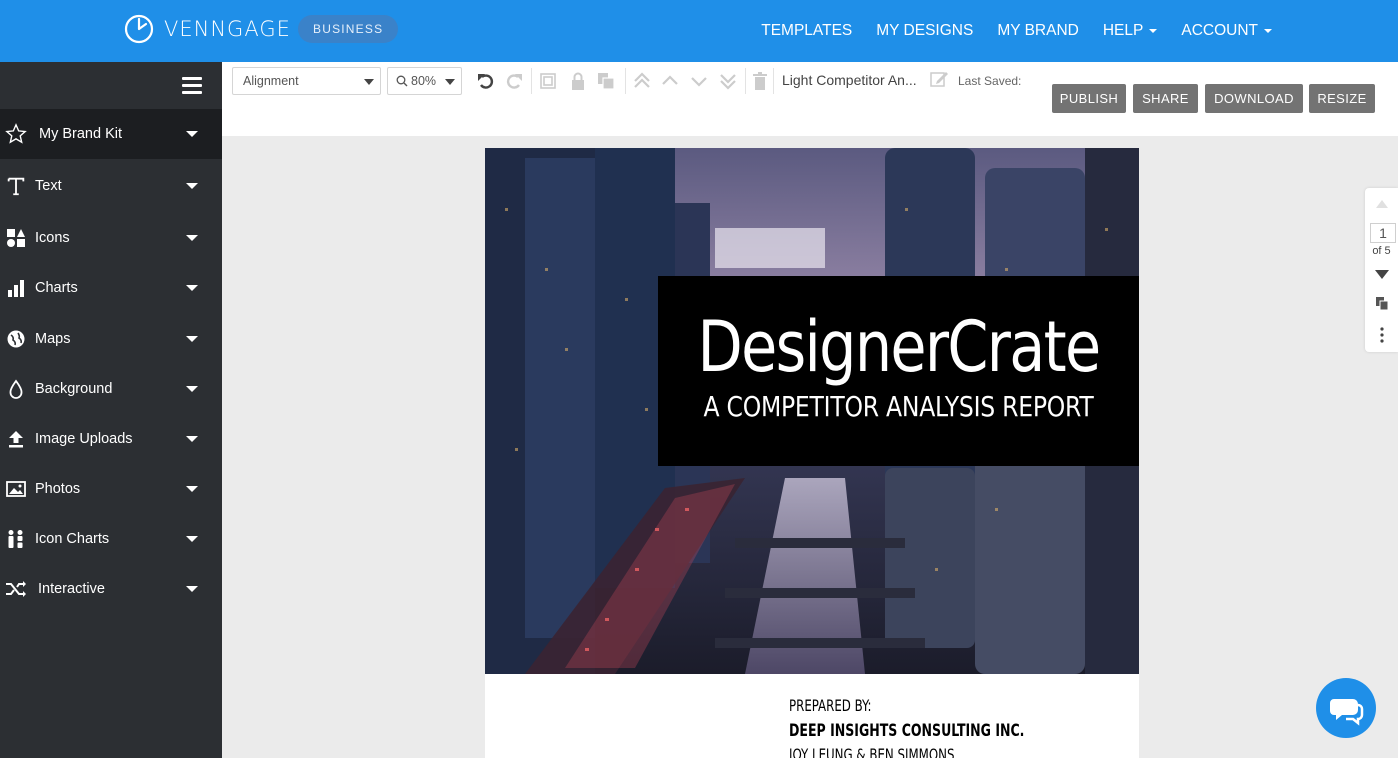 The height and width of the screenshot is (758, 1398). Describe the element at coordinates (53, 339) in the screenshot. I see `sidebar-item-label: Maps` at that location.